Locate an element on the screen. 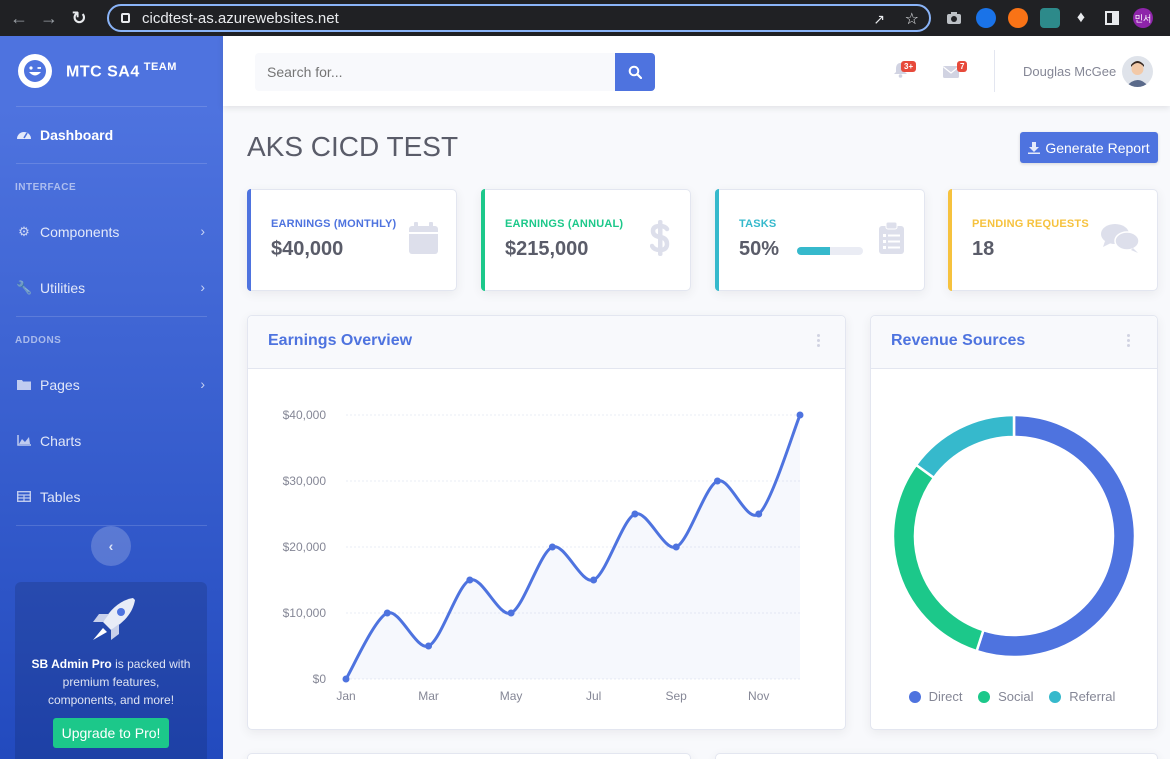  sidebar-item-pages: Pages › is located at coordinates (111, 385).